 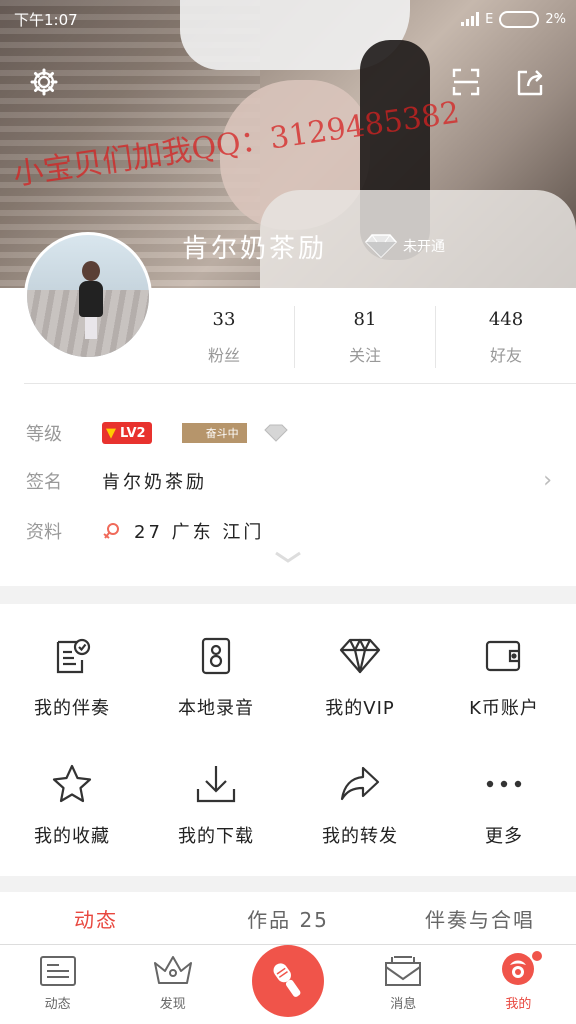 What do you see at coordinates (518, 969) in the screenshot?
I see `me-profile-icon` at bounding box center [518, 969].